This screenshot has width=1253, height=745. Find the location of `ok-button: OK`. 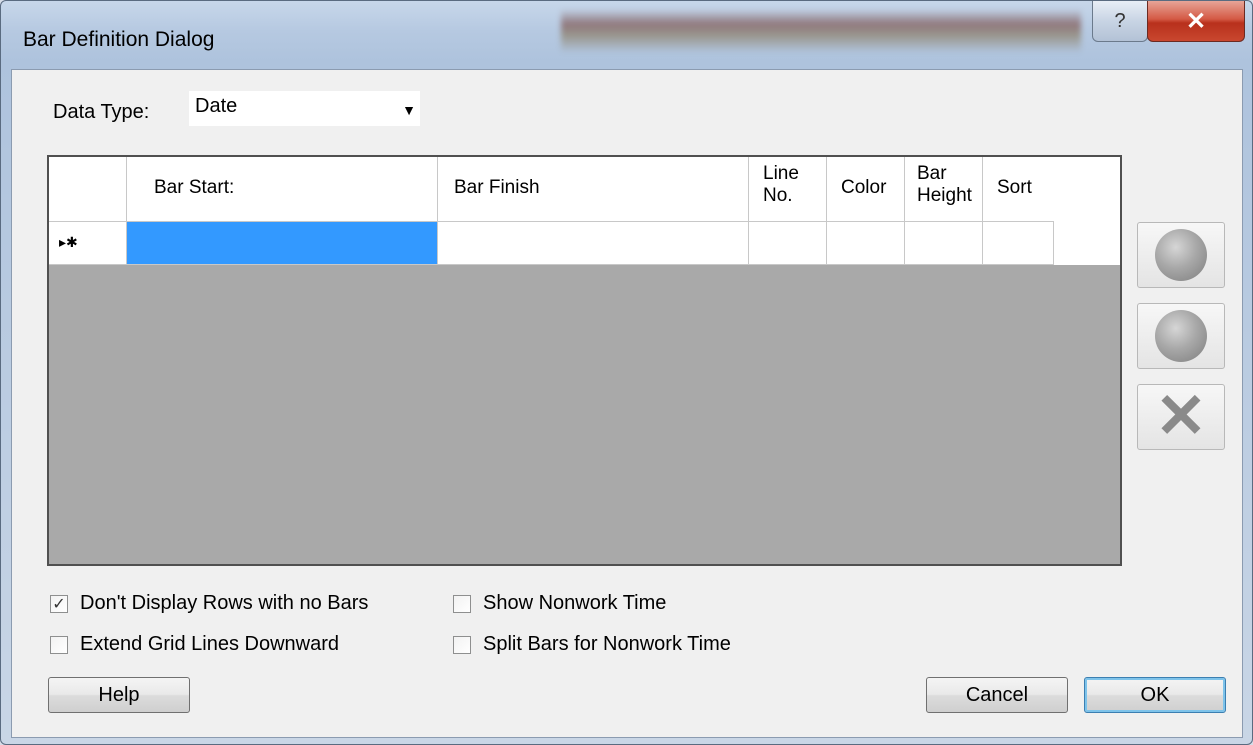

ok-button: OK is located at coordinates (1155, 695).